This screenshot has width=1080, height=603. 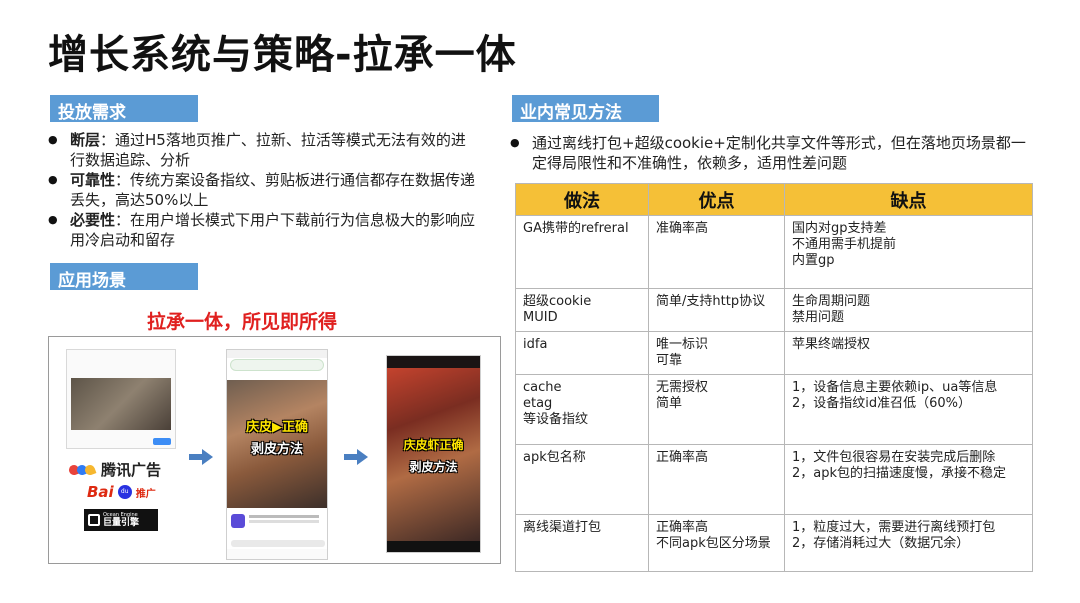 What do you see at coordinates (908, 199) in the screenshot?
I see `header-cons: 缺点` at bounding box center [908, 199].